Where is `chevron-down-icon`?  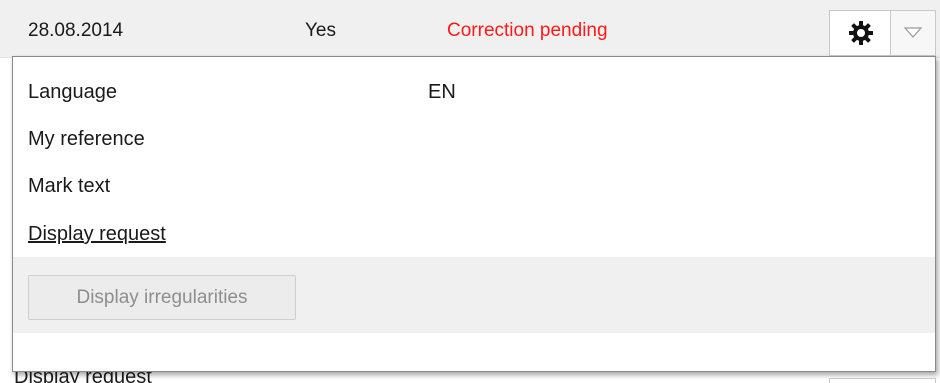 chevron-down-icon is located at coordinates (913, 32).